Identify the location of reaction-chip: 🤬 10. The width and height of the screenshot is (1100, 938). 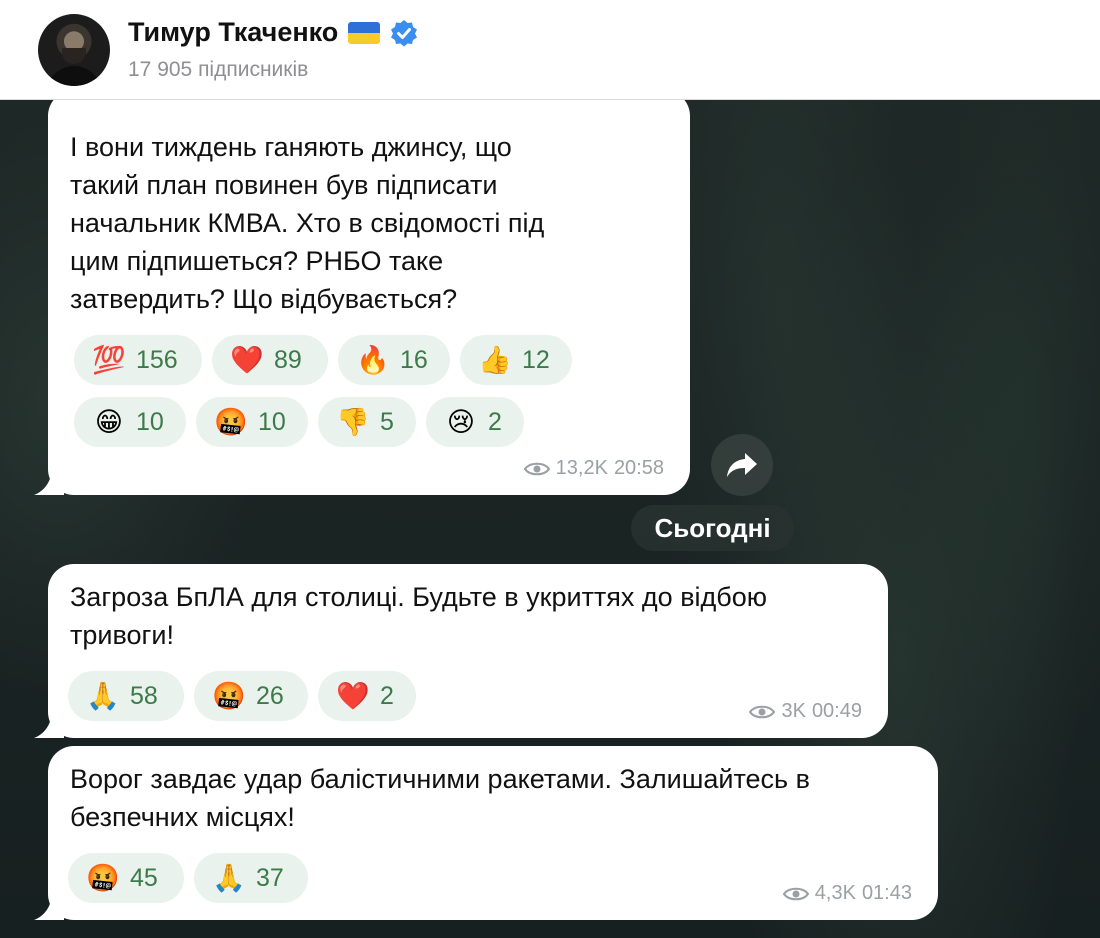
(252, 422).